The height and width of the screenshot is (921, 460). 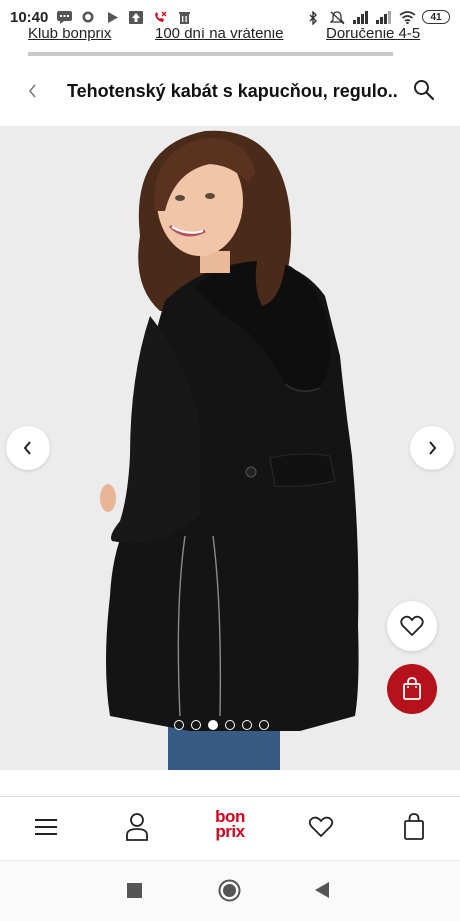 I want to click on add-to-cart-button, so click(x=412, y=689).